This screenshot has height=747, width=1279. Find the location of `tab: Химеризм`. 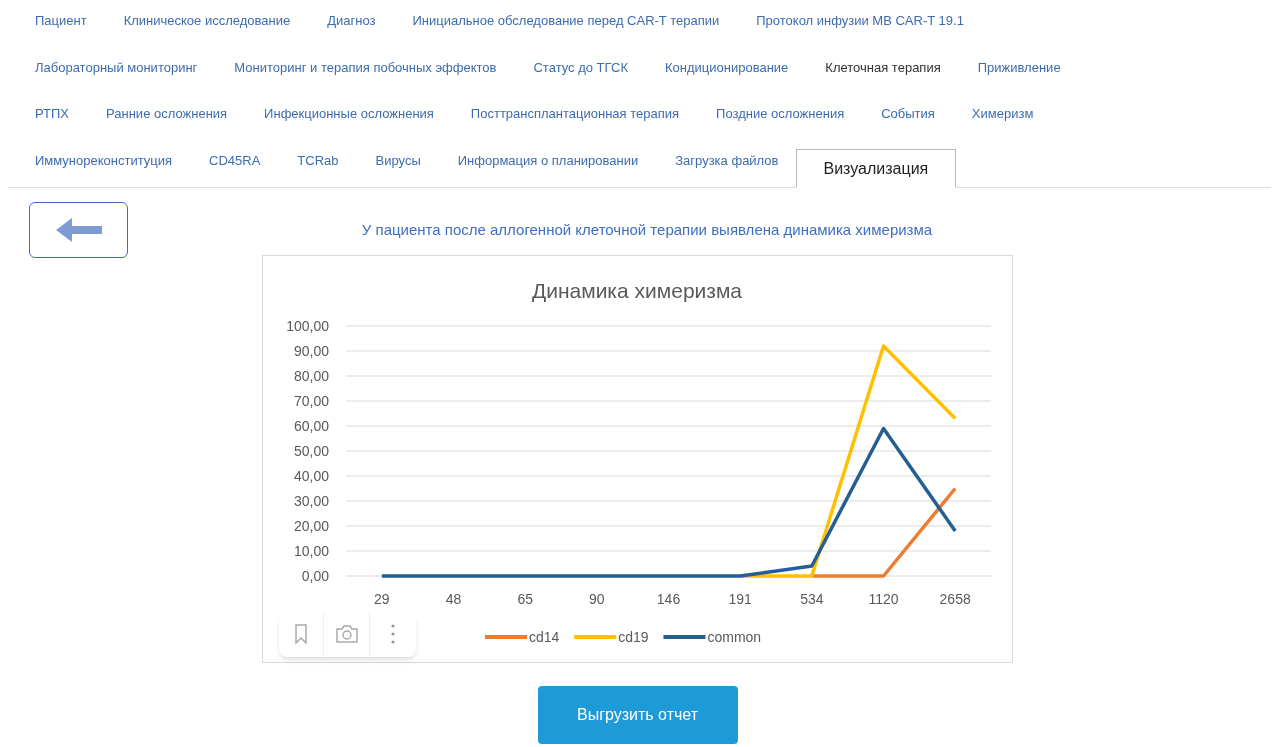

tab: Химеризм is located at coordinates (1002, 113).